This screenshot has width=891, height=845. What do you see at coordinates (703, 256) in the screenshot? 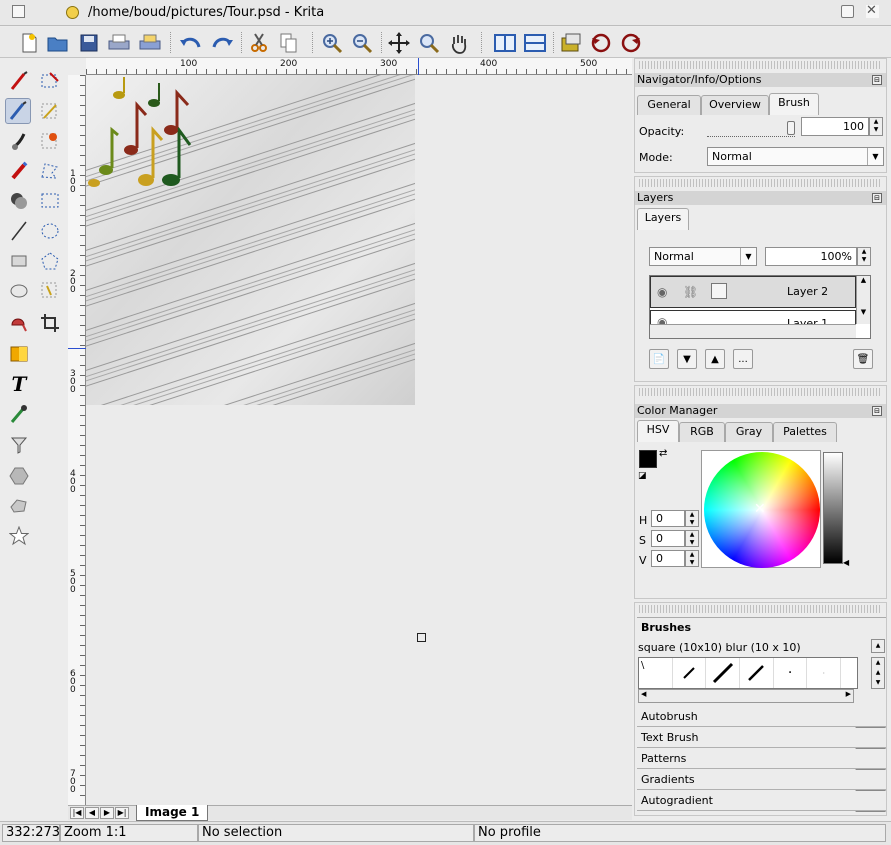
I see `layer-blend-mode-dropdown: Normal ▼` at bounding box center [703, 256].